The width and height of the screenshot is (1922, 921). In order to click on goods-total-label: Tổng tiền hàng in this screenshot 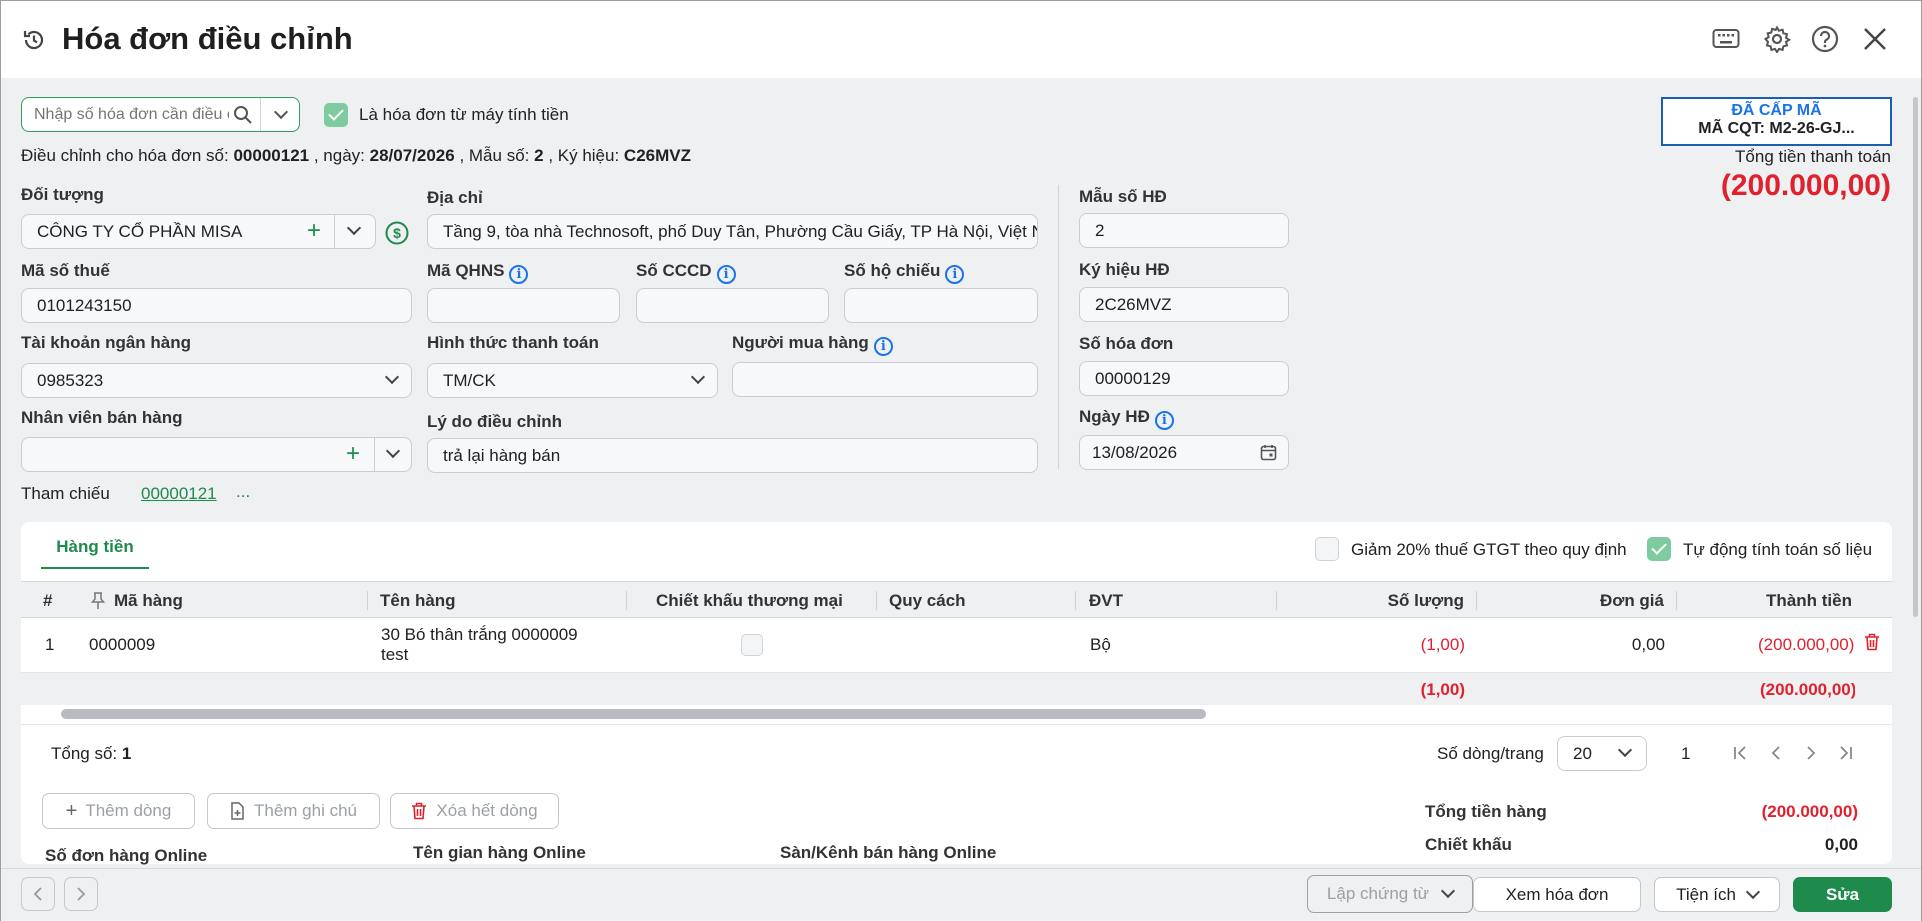, I will do `click(1486, 811)`.